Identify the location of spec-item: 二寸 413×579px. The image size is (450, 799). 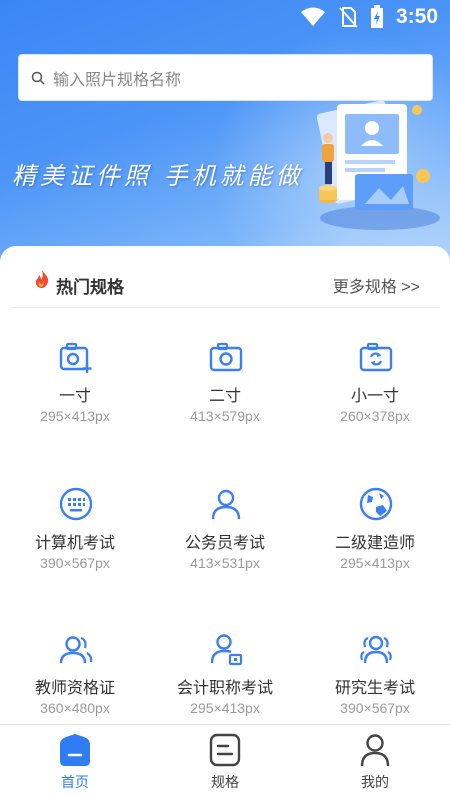
(225, 385).